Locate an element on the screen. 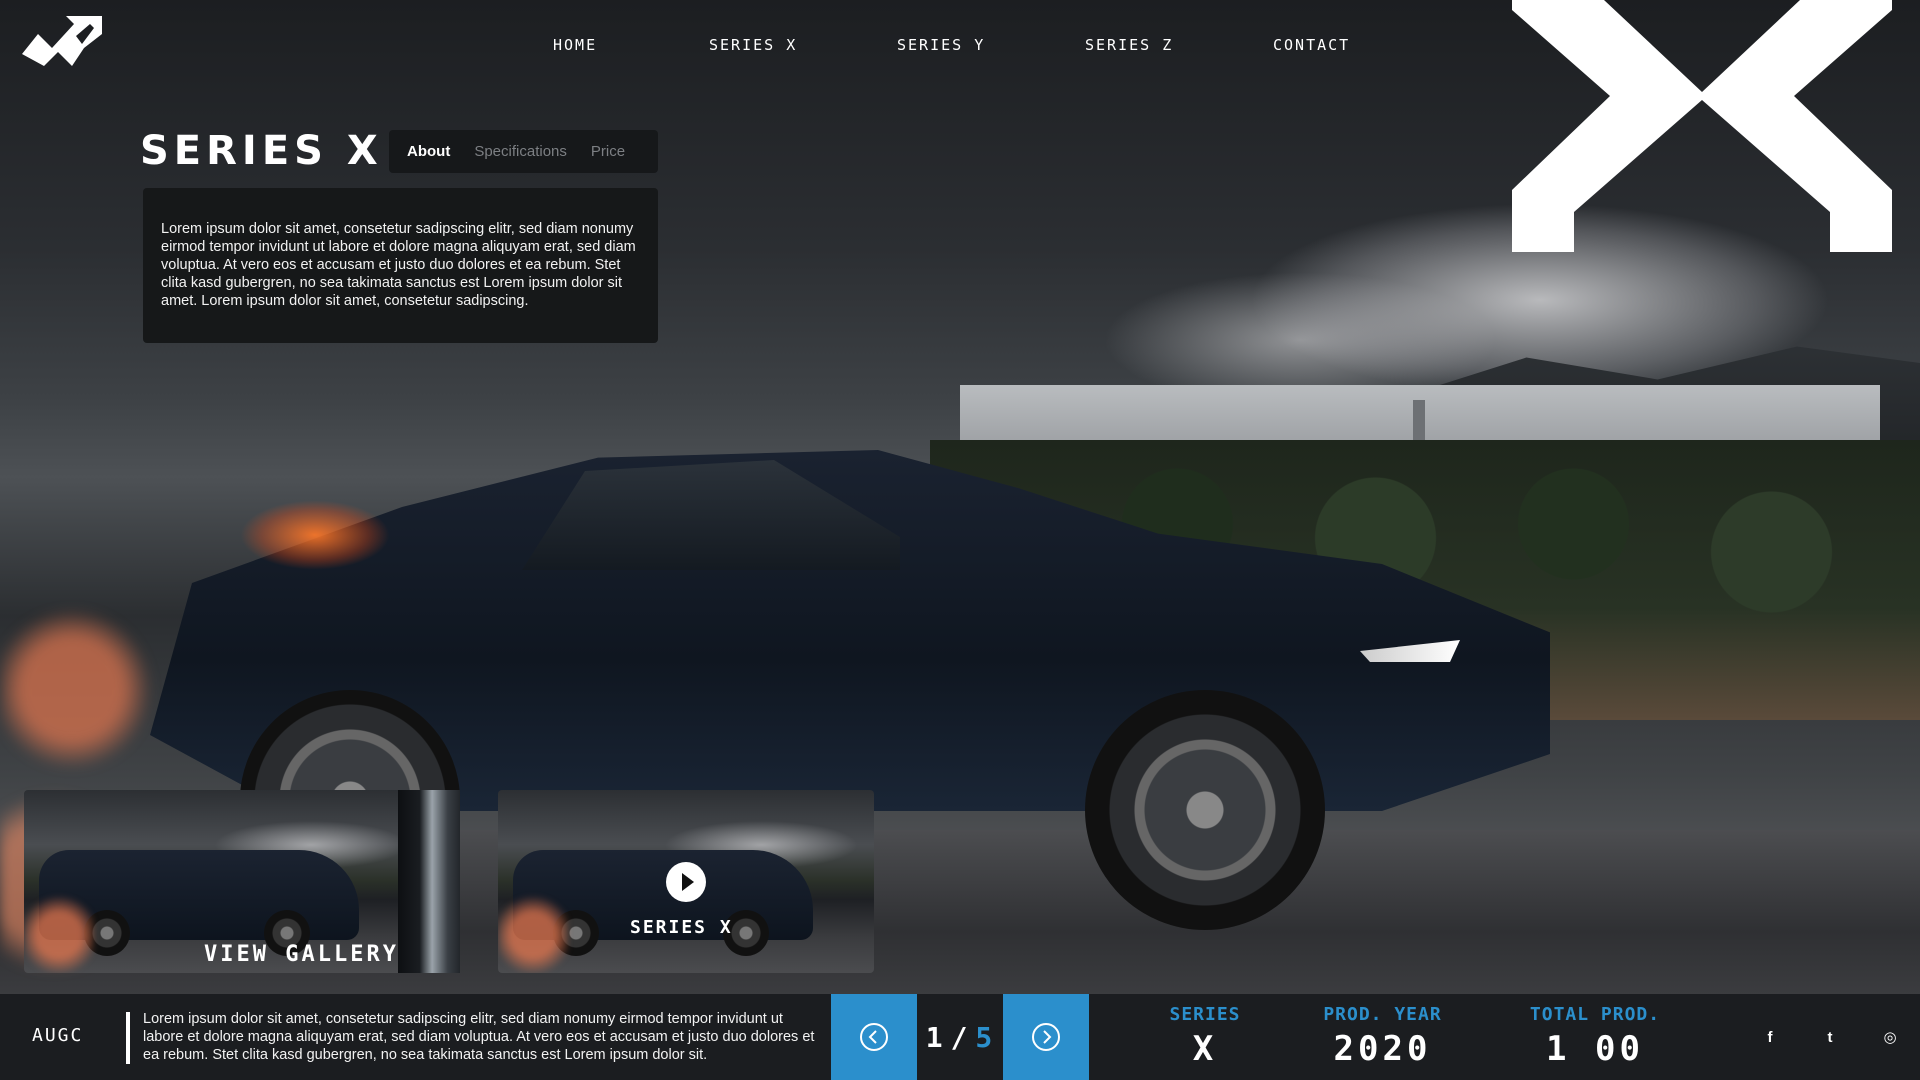  chevron-left-icon is located at coordinates (874, 1037).